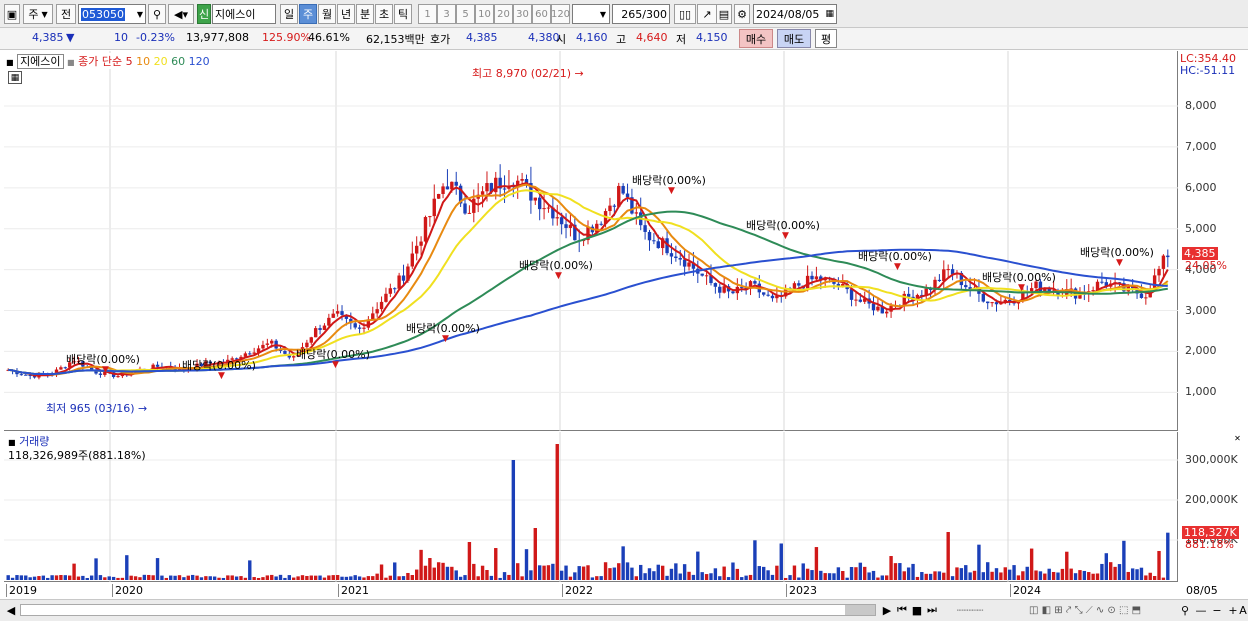 Image resolution: width=1248 pixels, height=621 pixels. I want to click on play-icon: ▶, so click(887, 610).